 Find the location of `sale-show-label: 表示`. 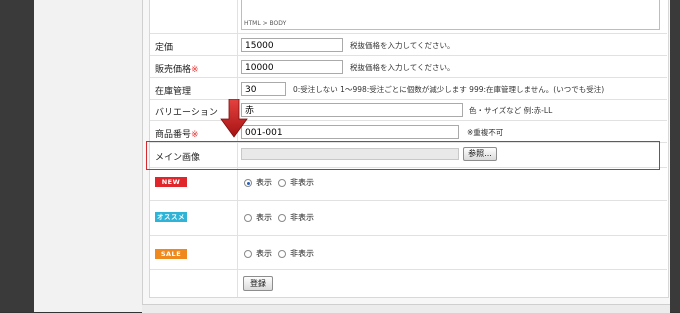

sale-show-label: 表示 is located at coordinates (264, 253).